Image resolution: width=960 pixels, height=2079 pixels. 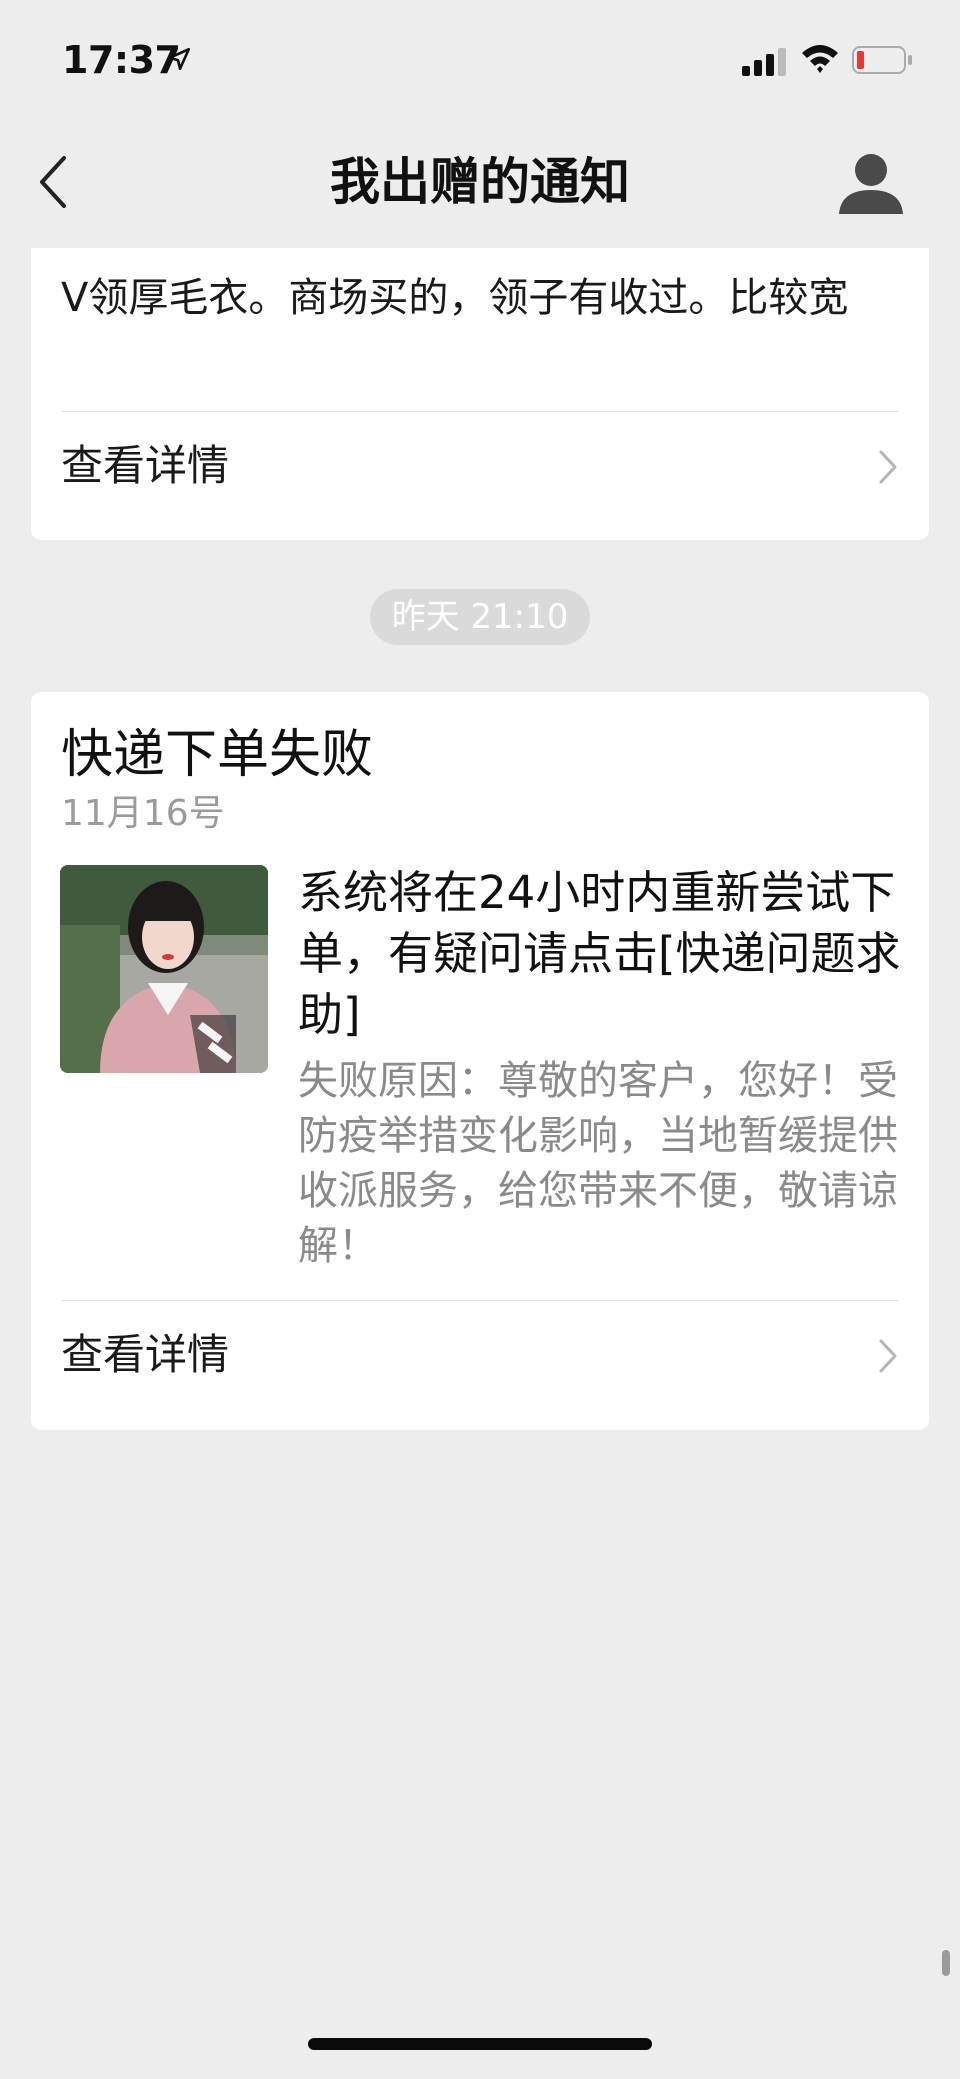 I want to click on item-photo-thumbnail, so click(x=164, y=969).